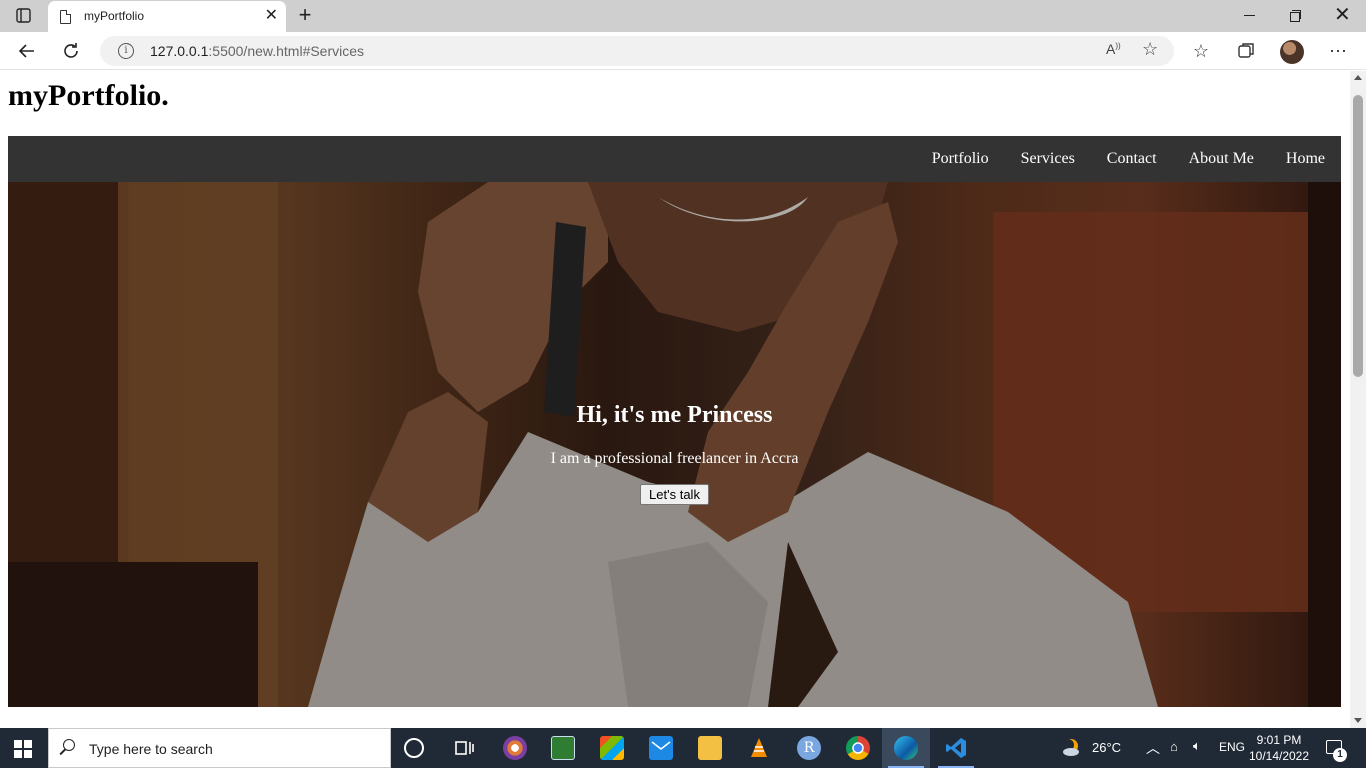 The width and height of the screenshot is (1366, 768). Describe the element at coordinates (88, 95) in the screenshot. I see `site-title: myPortfolio.` at that location.